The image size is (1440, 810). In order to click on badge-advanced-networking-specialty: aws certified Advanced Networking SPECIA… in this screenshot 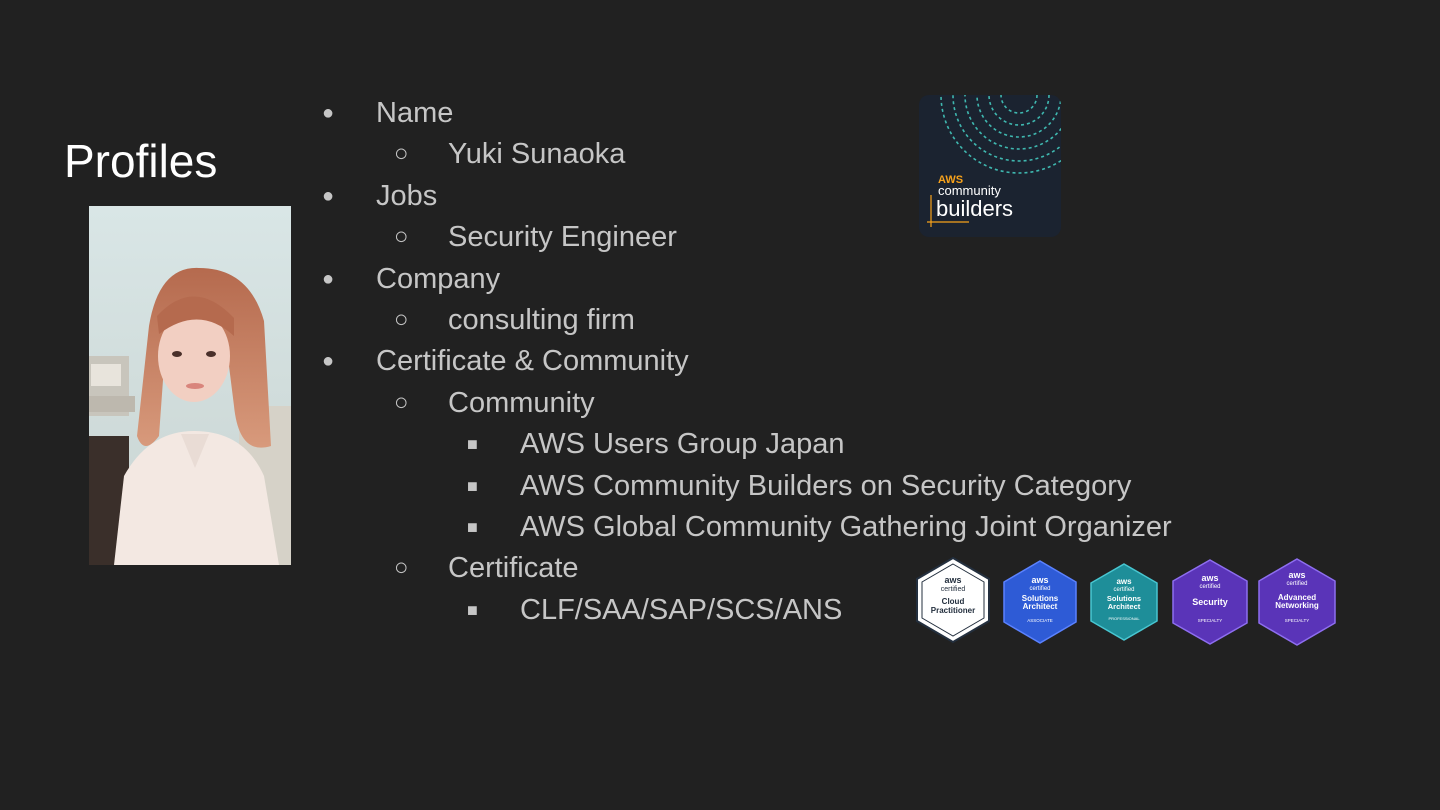, I will do `click(1297, 602)`.